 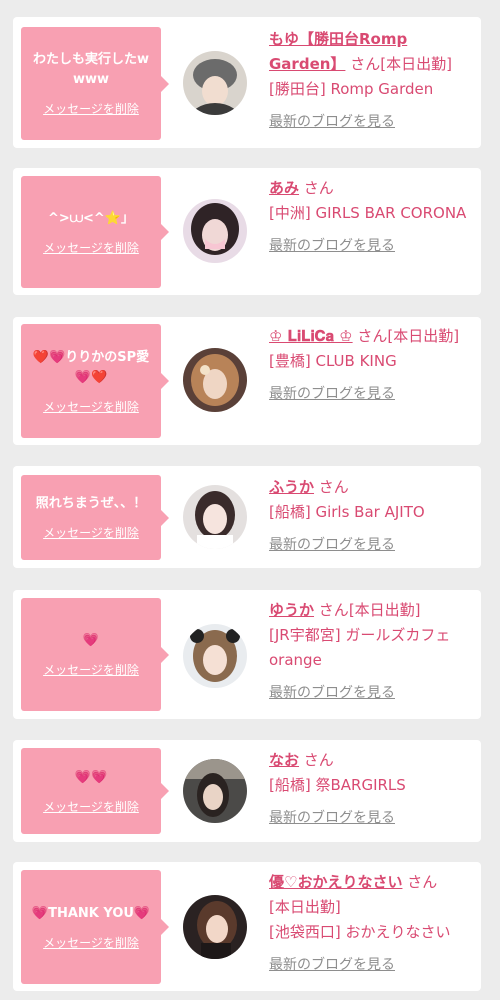 I want to click on profile-info: なお さん [船橋] 祭BARGIRLS 最新のブログを見る, so click(x=372, y=789).